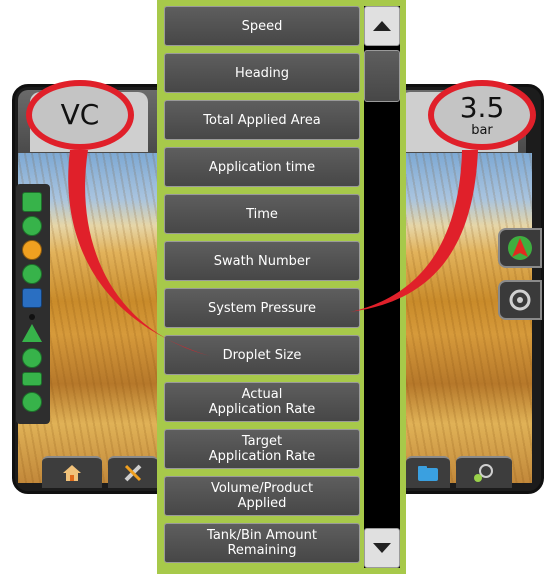 The height and width of the screenshot is (574, 544). I want to click on list-scrollbar, so click(382, 287).